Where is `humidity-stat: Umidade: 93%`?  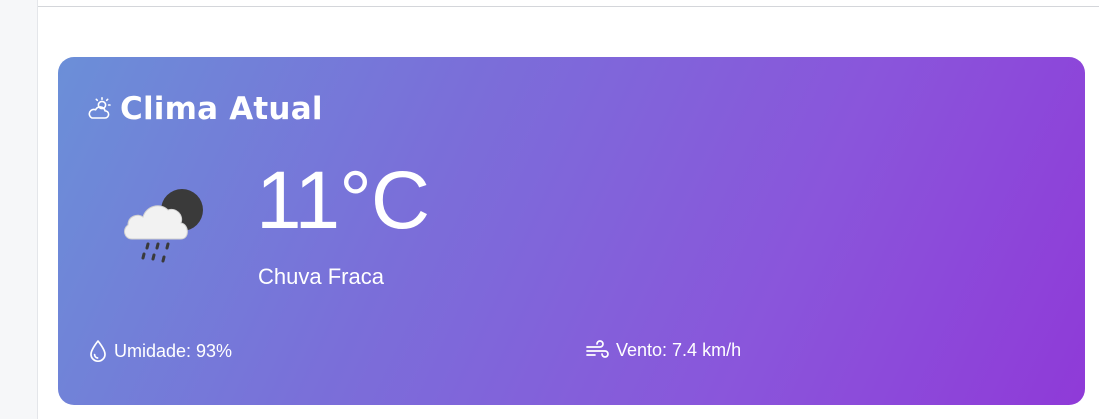
humidity-stat: Umidade: 93% is located at coordinates (160, 351).